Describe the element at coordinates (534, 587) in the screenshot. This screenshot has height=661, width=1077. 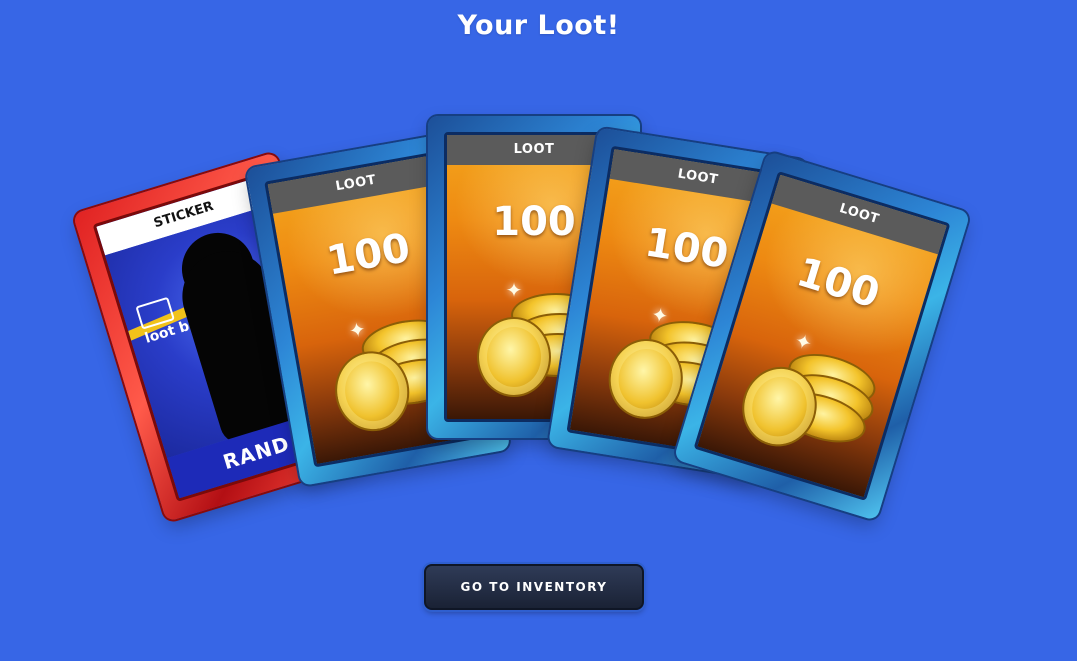
I see `go-to-inventory-button: GO TO INVENTORY` at that location.